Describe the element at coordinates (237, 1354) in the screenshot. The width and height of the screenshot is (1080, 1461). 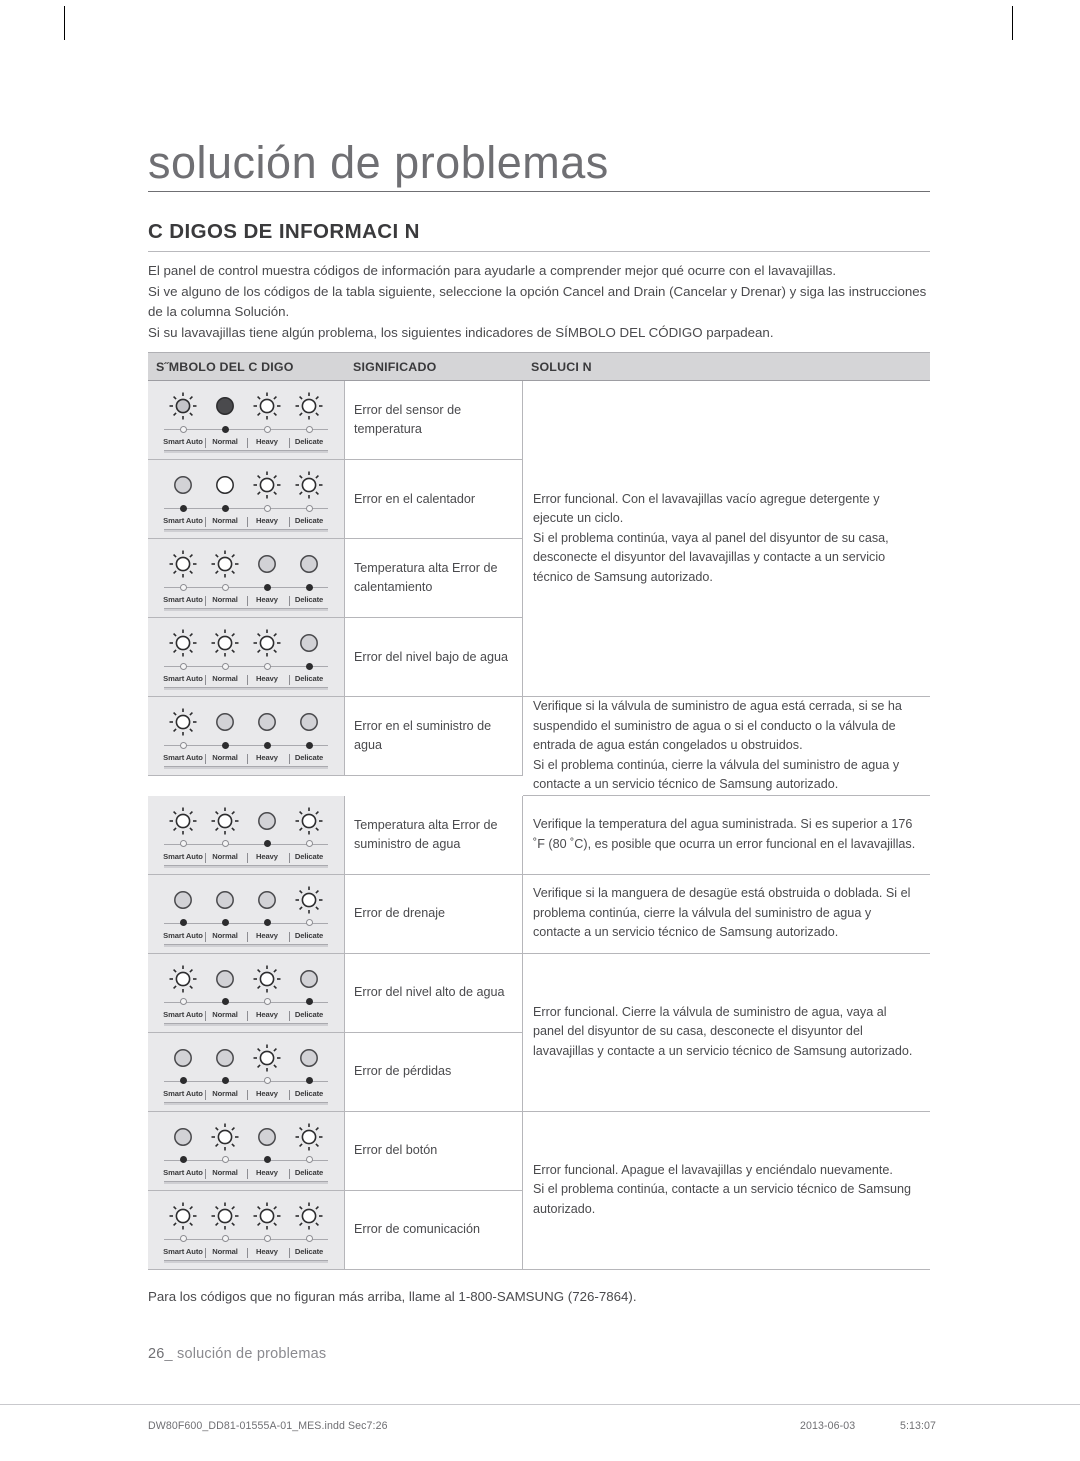
I see `page-footer: 26_ solución de problemas` at that location.